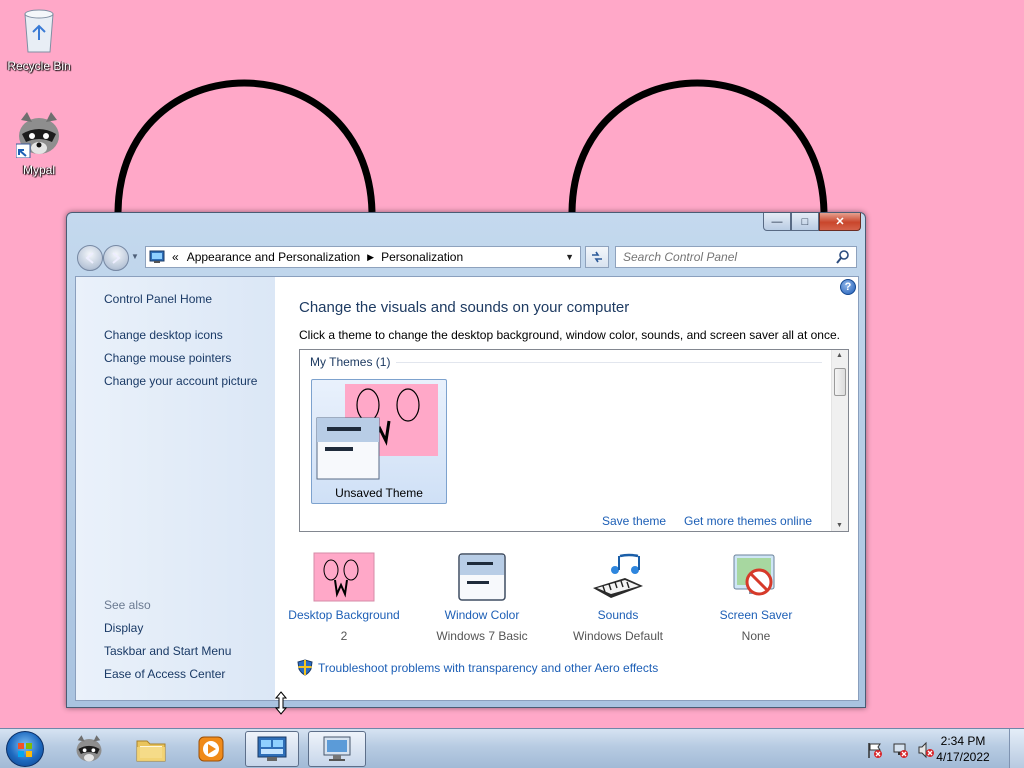 This screenshot has width=1024, height=768. I want to click on maximize-button: □, so click(805, 222).